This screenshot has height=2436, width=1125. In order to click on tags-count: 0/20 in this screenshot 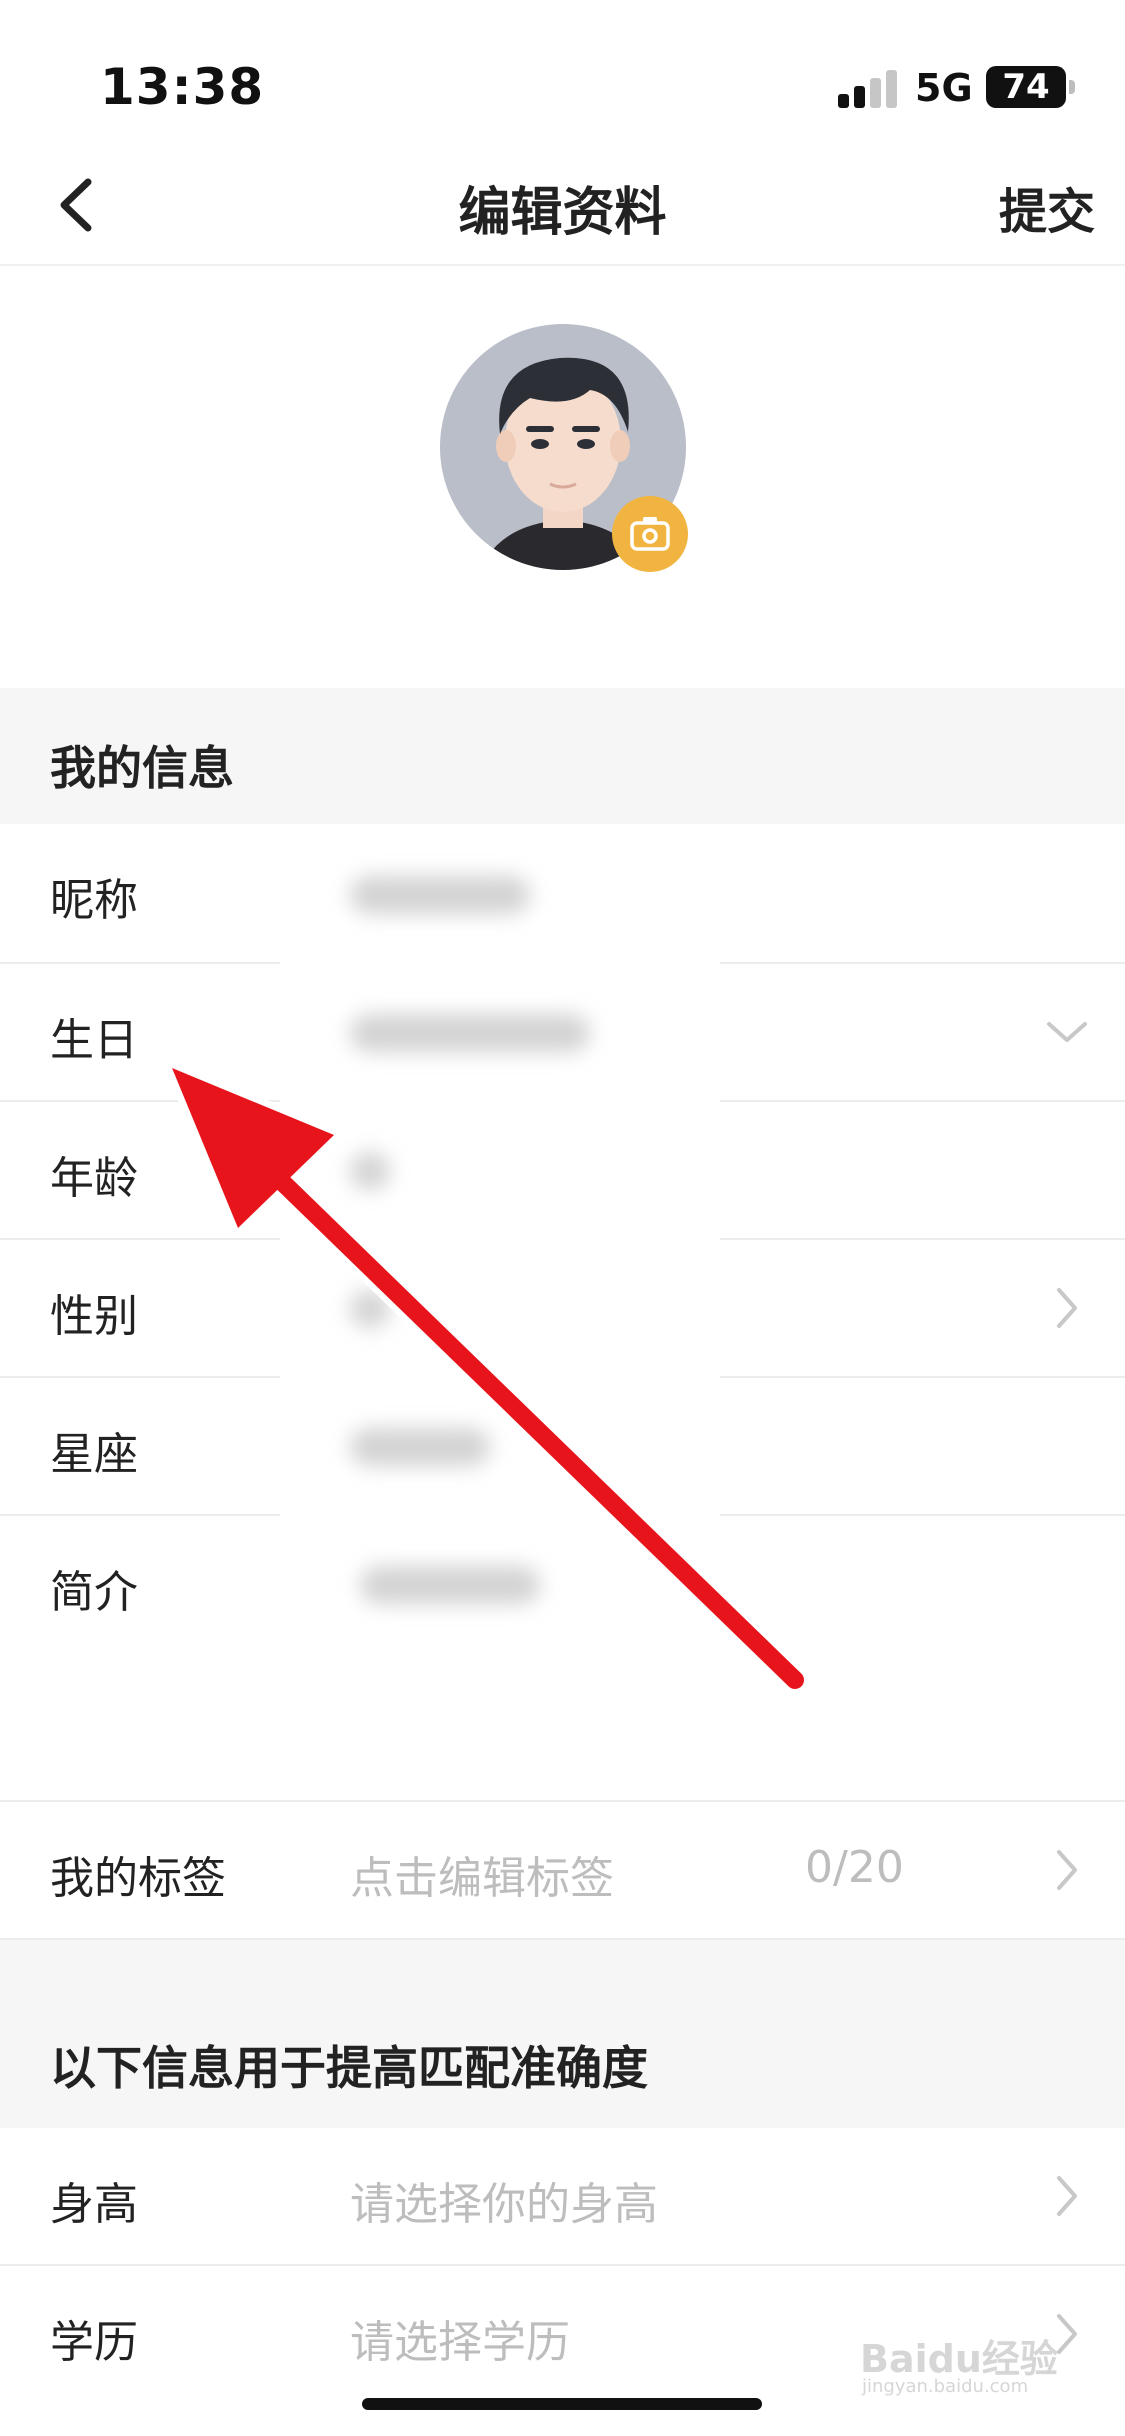, I will do `click(854, 1867)`.